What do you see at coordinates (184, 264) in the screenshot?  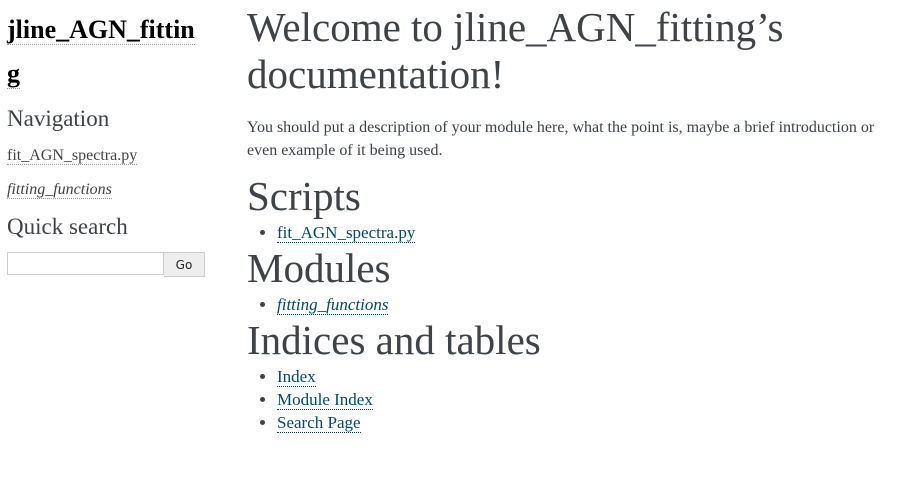 I see `search-go-button: Go` at bounding box center [184, 264].